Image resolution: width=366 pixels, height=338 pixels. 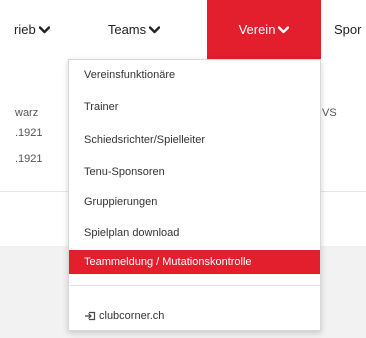 I want to click on nav-item-label: Teams, so click(x=127, y=29).